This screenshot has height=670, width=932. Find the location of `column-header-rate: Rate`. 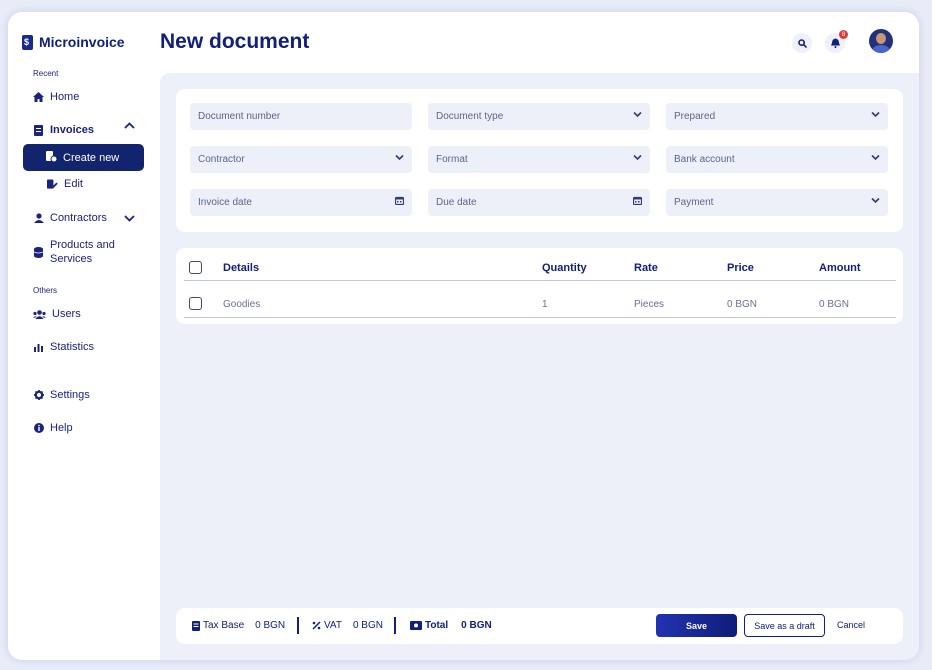

column-header-rate: Rate is located at coordinates (646, 268).